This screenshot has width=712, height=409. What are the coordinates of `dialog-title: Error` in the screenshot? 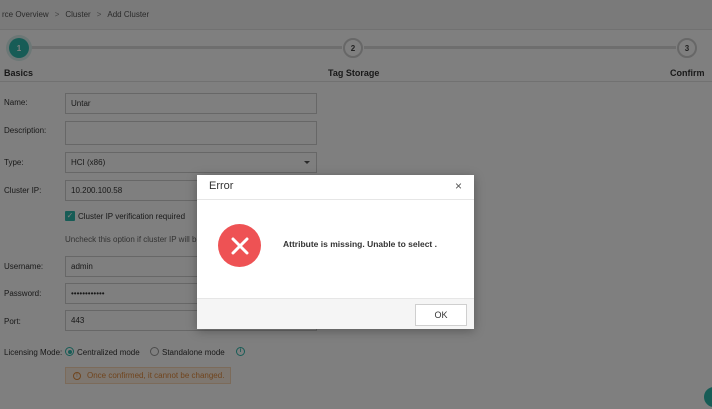 It's located at (221, 186).